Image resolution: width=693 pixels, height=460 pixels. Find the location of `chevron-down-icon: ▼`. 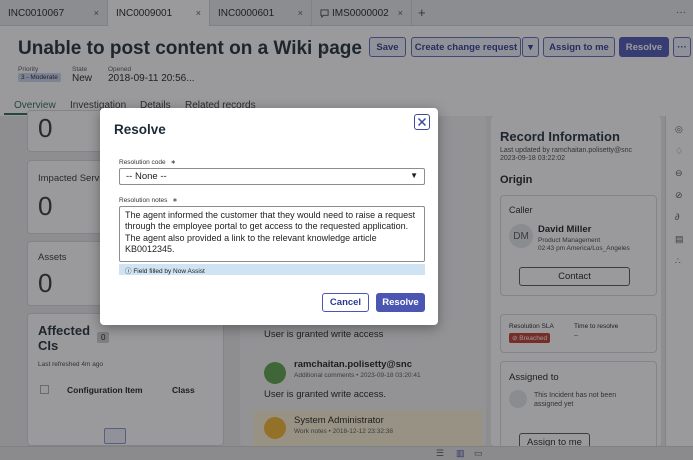

chevron-down-icon: ▼ is located at coordinates (414, 175).